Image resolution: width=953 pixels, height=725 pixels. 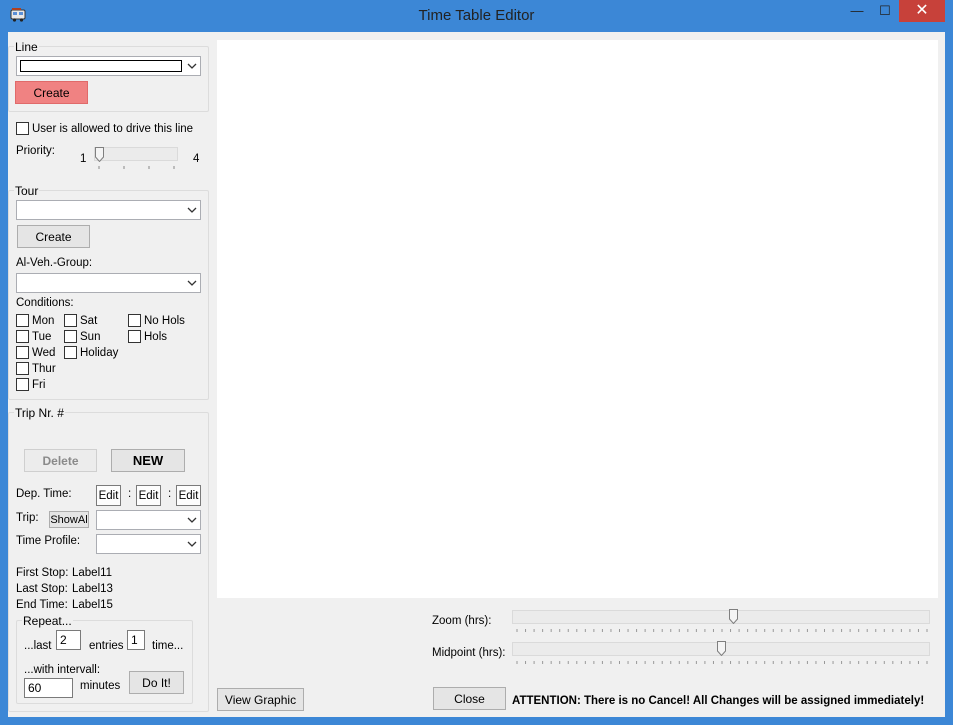 What do you see at coordinates (27, 518) in the screenshot?
I see `trip-label: Trip:` at bounding box center [27, 518].